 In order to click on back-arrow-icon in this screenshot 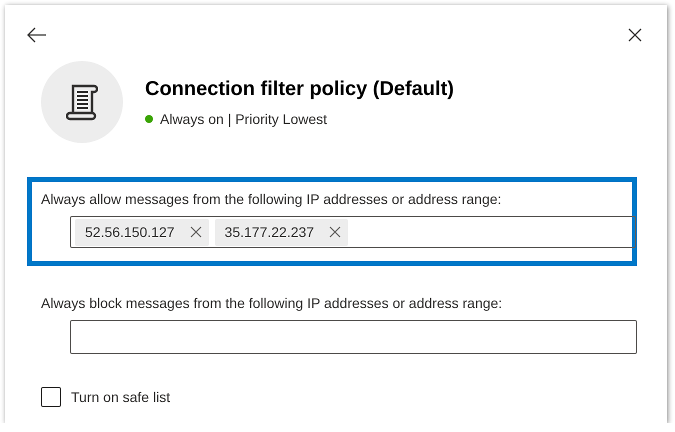, I will do `click(37, 35)`.